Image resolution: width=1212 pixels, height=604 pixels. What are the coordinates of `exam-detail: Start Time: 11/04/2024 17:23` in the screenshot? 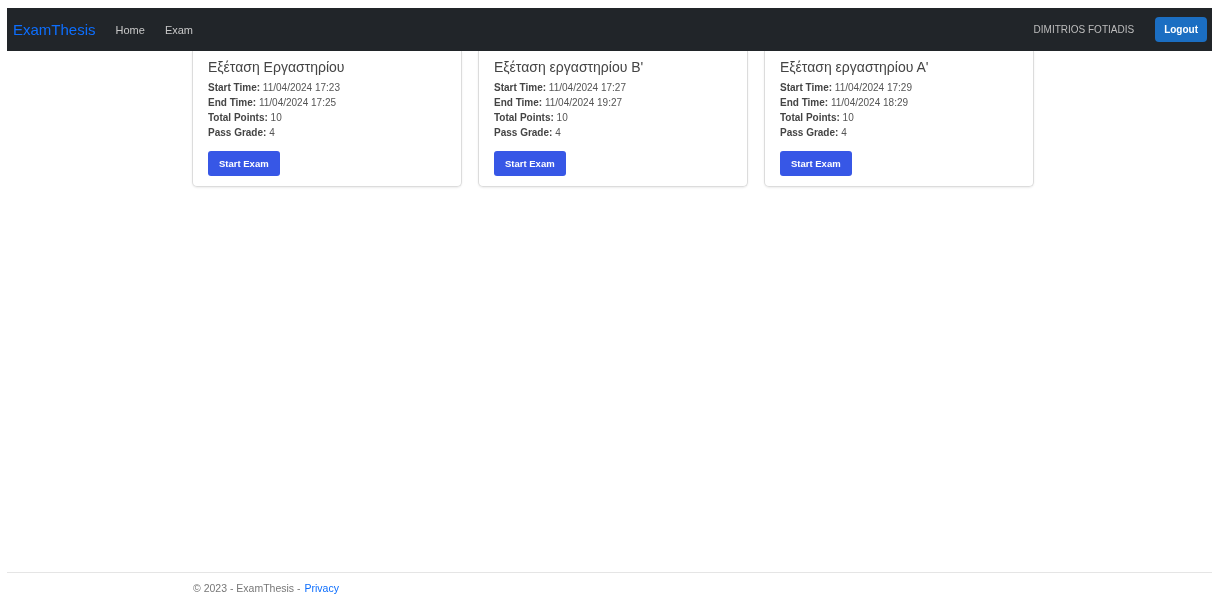 It's located at (274, 88).